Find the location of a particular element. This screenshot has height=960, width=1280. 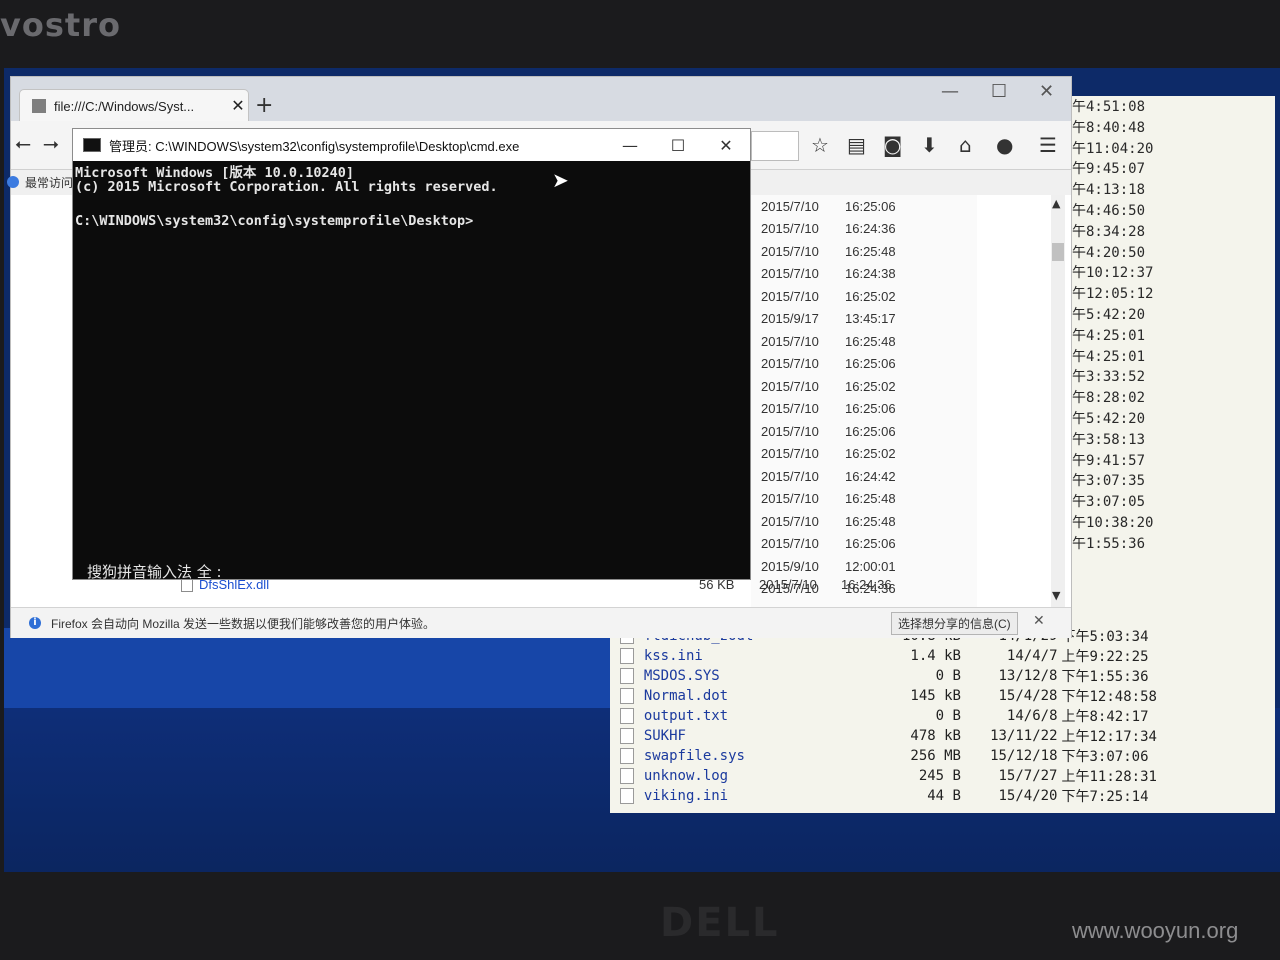

file-name: Normal.dot is located at coordinates (758, 696).